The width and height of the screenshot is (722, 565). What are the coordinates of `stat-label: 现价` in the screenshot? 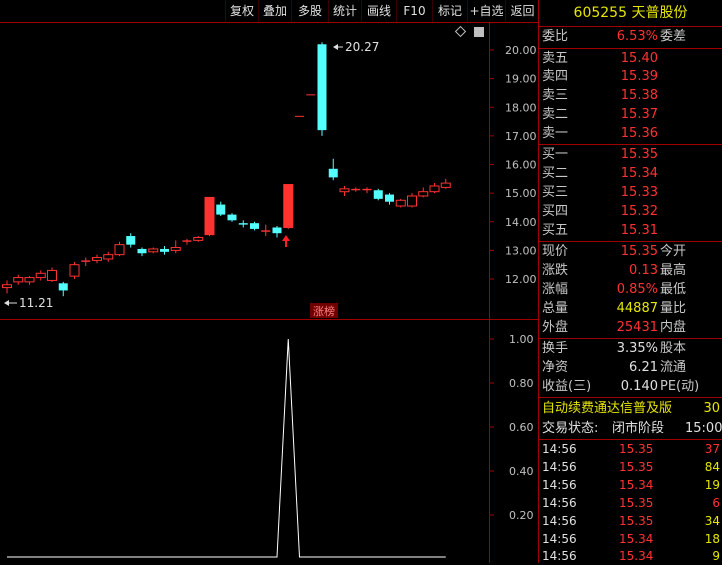 It's located at (555, 251).